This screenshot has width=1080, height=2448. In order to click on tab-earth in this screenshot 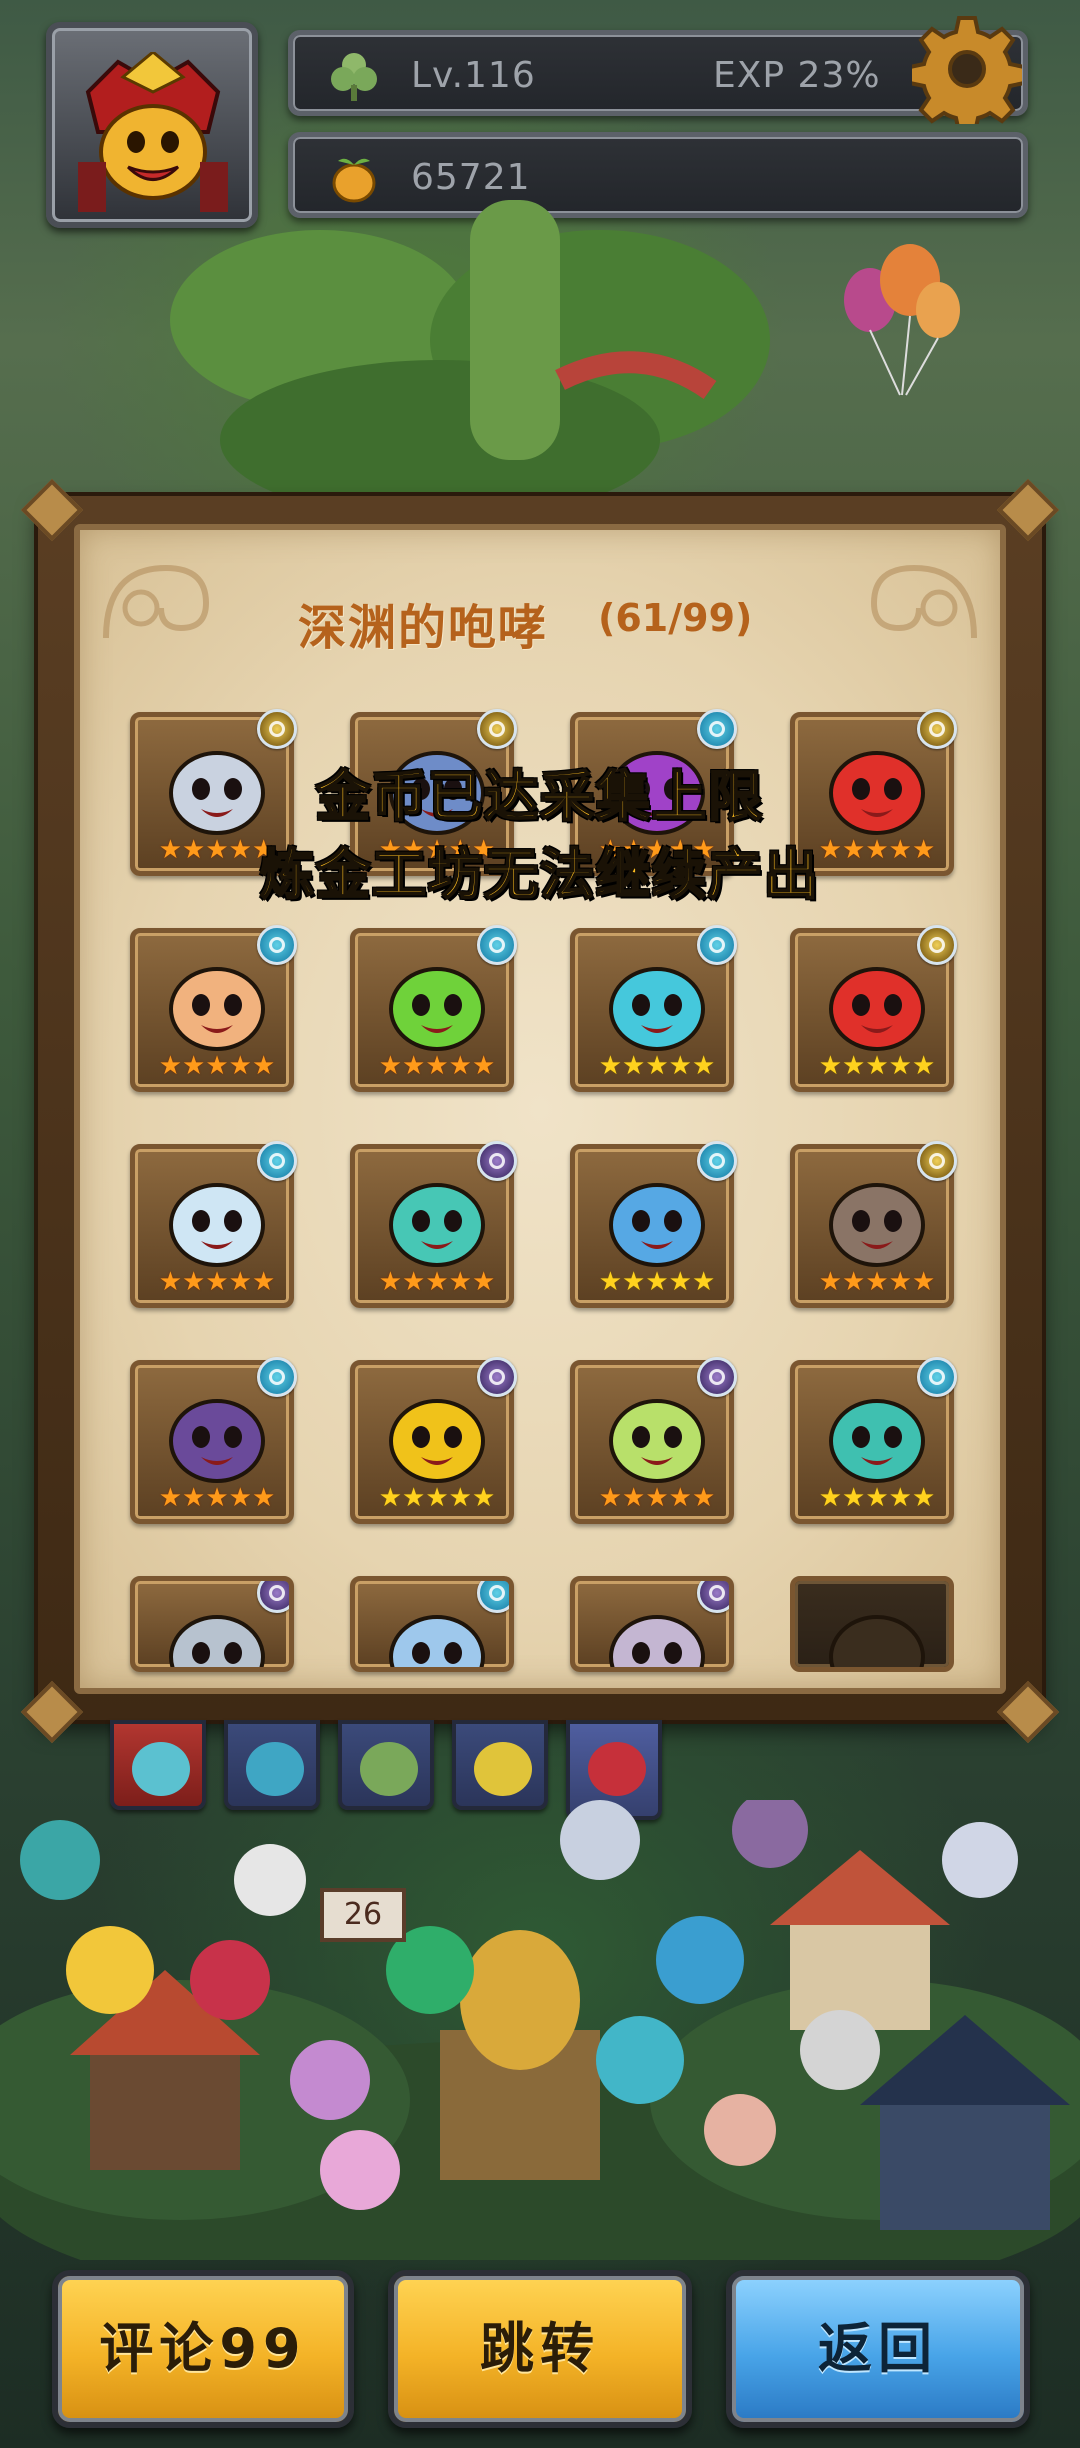, I will do `click(386, 1765)`.